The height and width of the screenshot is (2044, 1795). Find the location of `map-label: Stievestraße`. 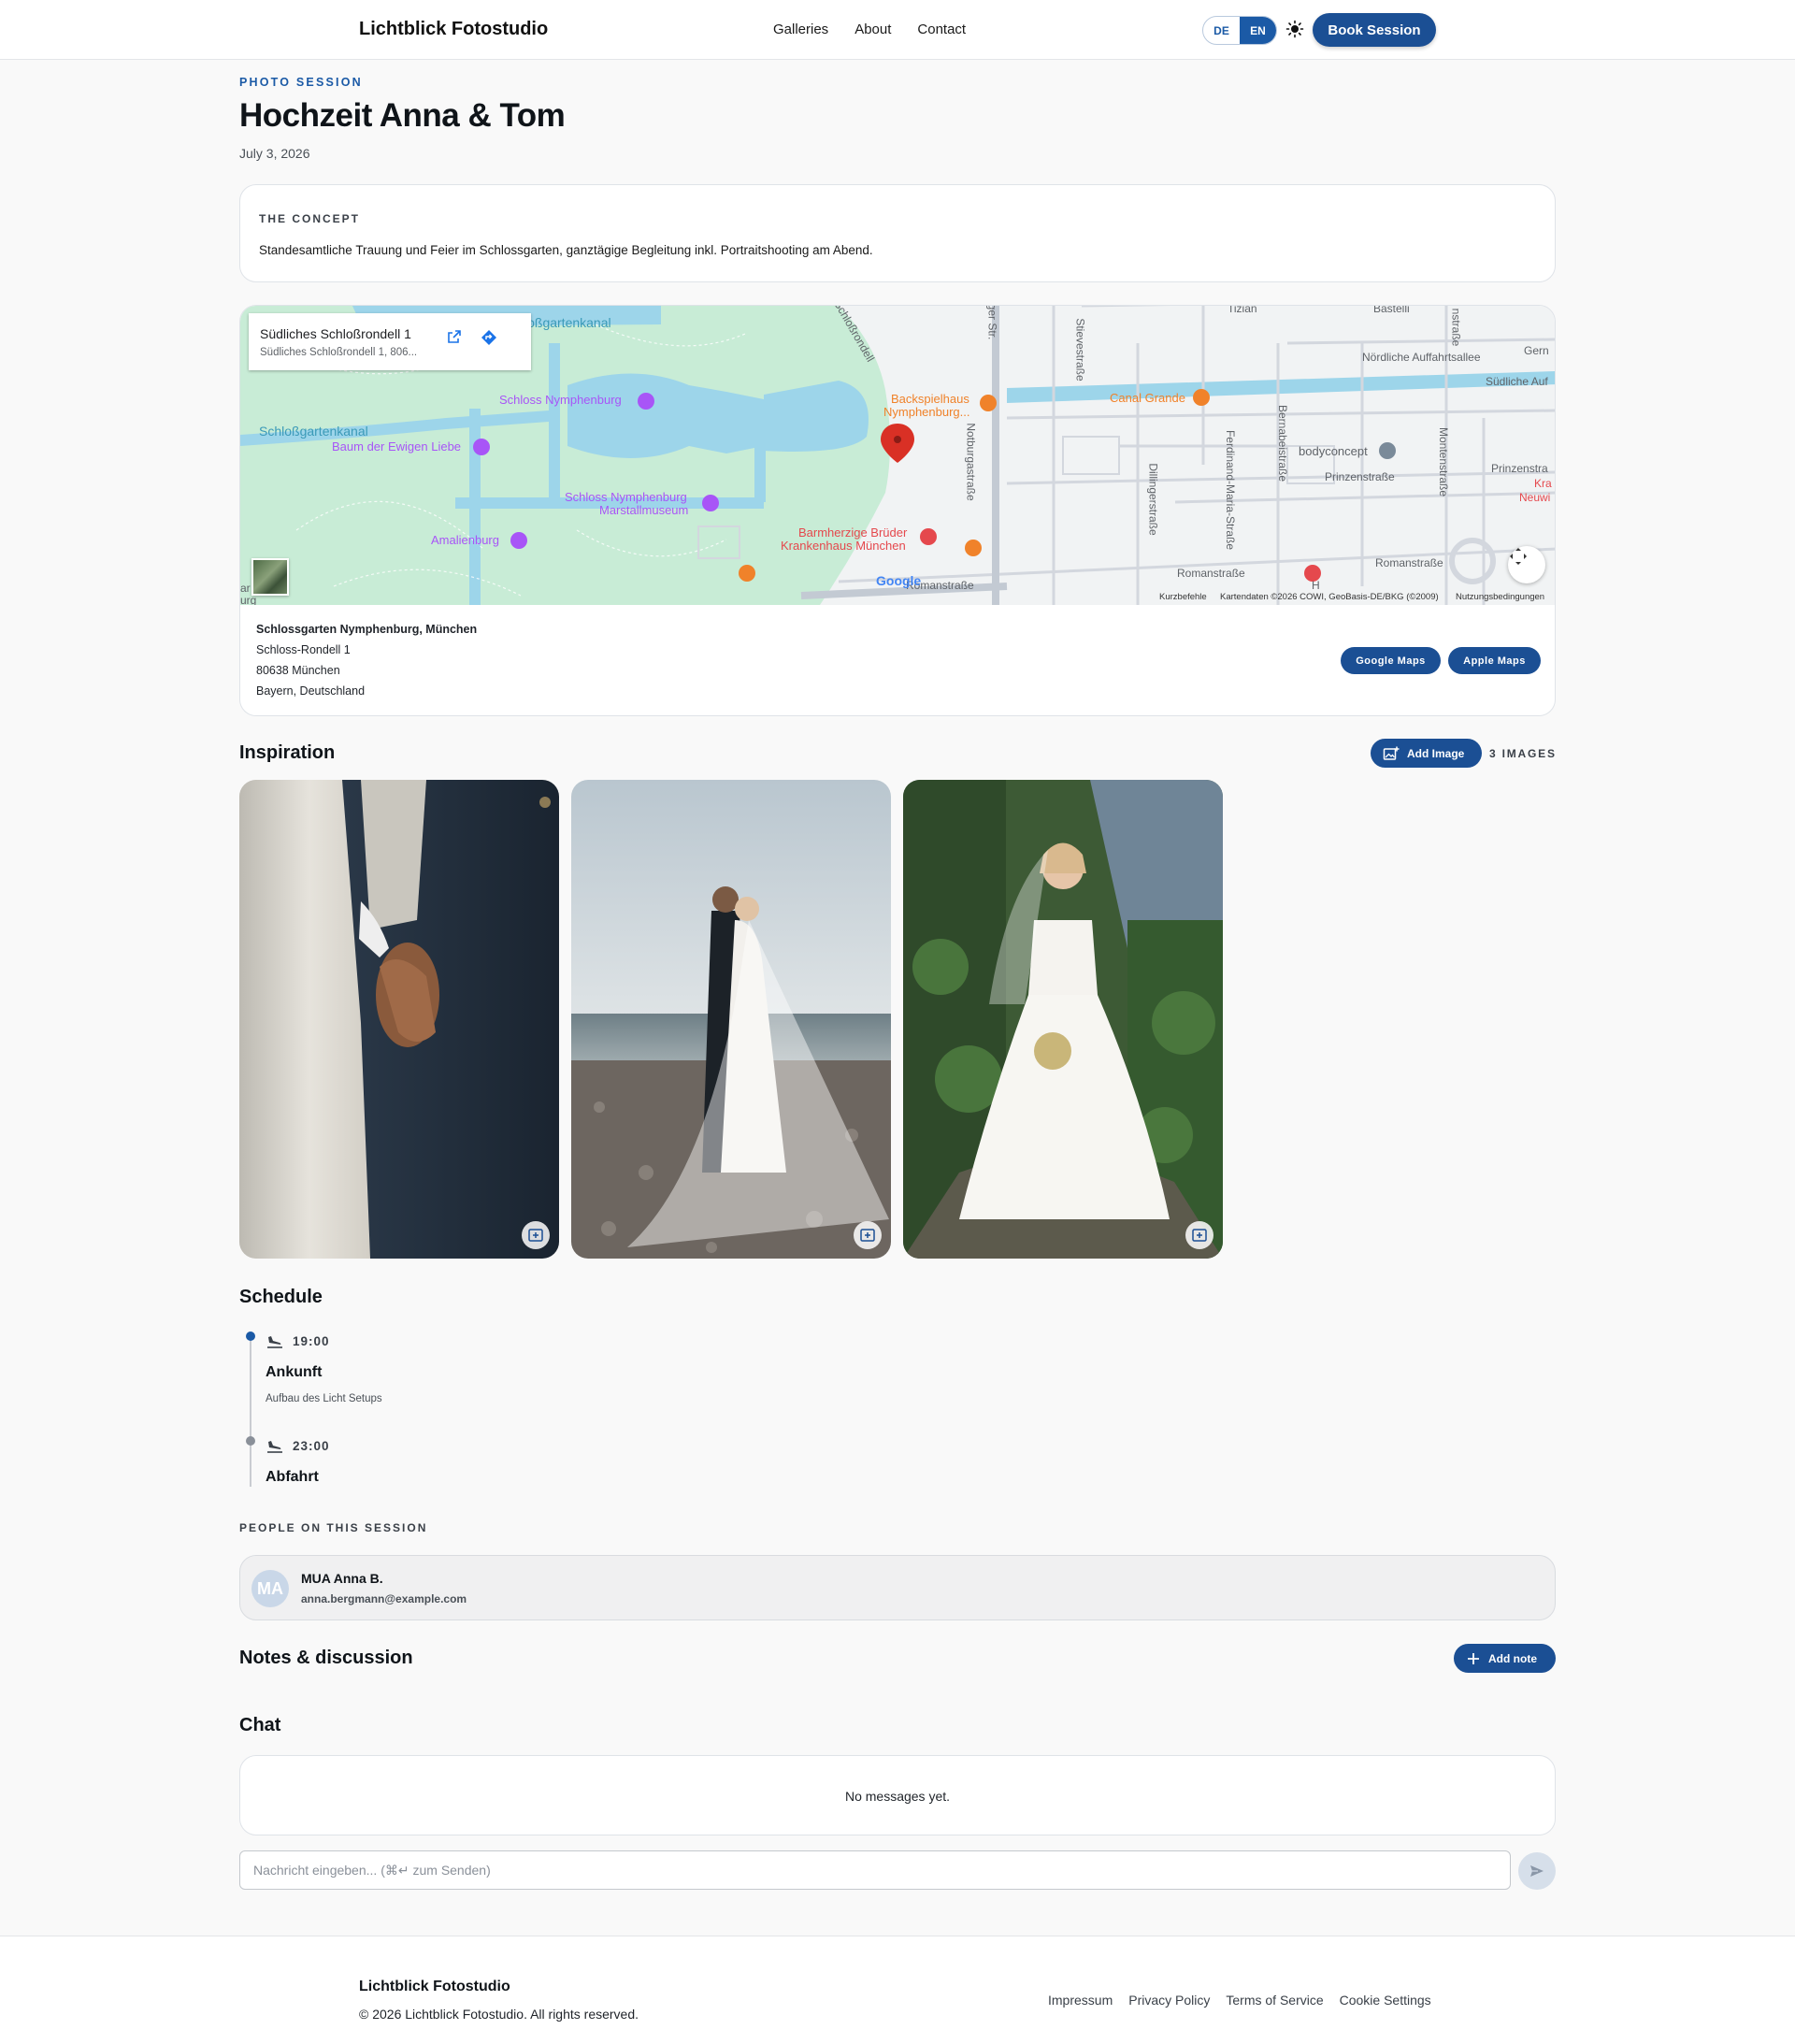

map-label: Stievestraße is located at coordinates (1080, 349).